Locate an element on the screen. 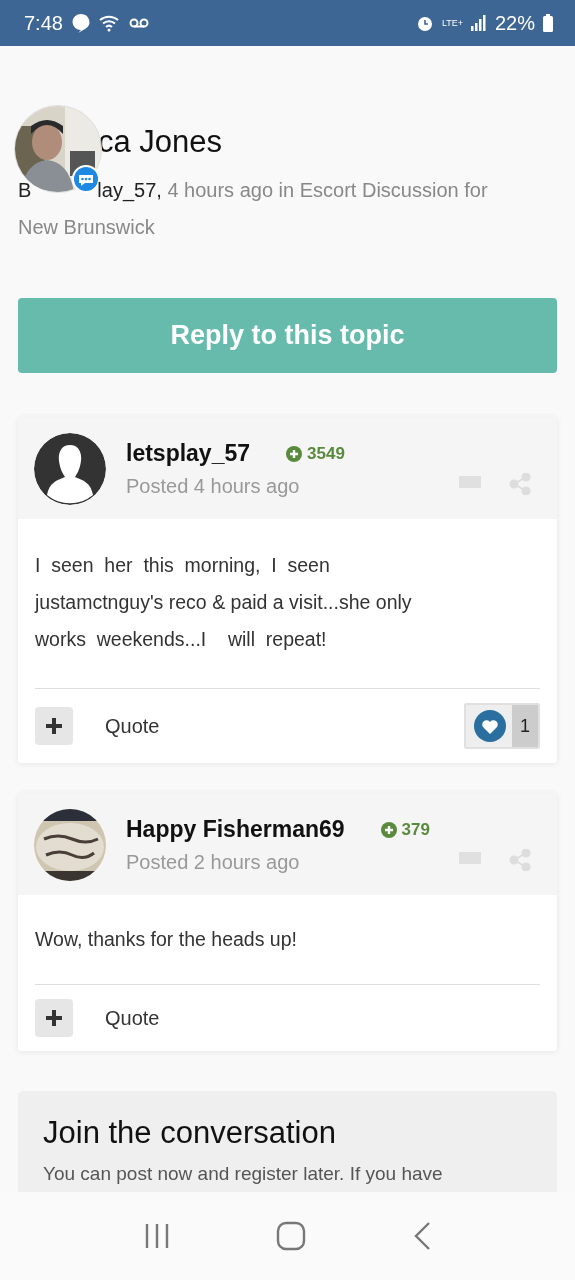 This screenshot has height=1280, width=575. battery-icon is located at coordinates (548, 23).